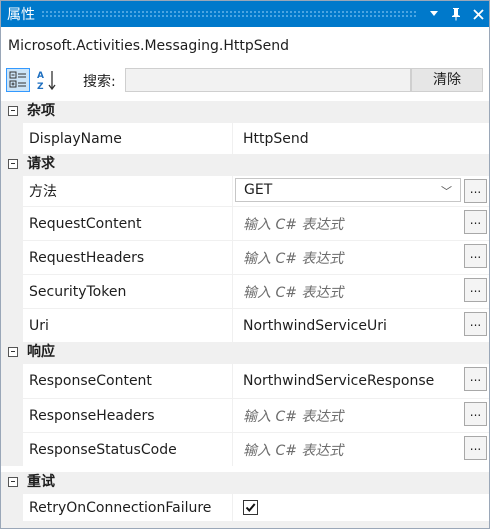 The height and width of the screenshot is (531, 492). I want to click on property-row-retryonconnectionfailure: RetryOnConnectionFailure, so click(256, 507).